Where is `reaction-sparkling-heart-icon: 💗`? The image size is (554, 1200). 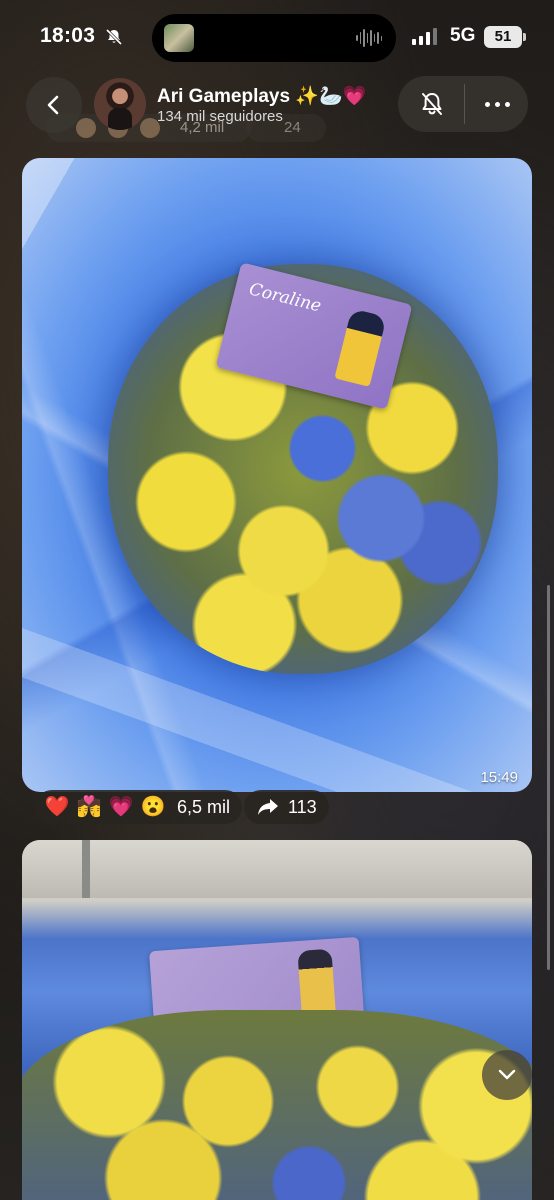 reaction-sparkling-heart-icon: 💗 is located at coordinates (121, 807).